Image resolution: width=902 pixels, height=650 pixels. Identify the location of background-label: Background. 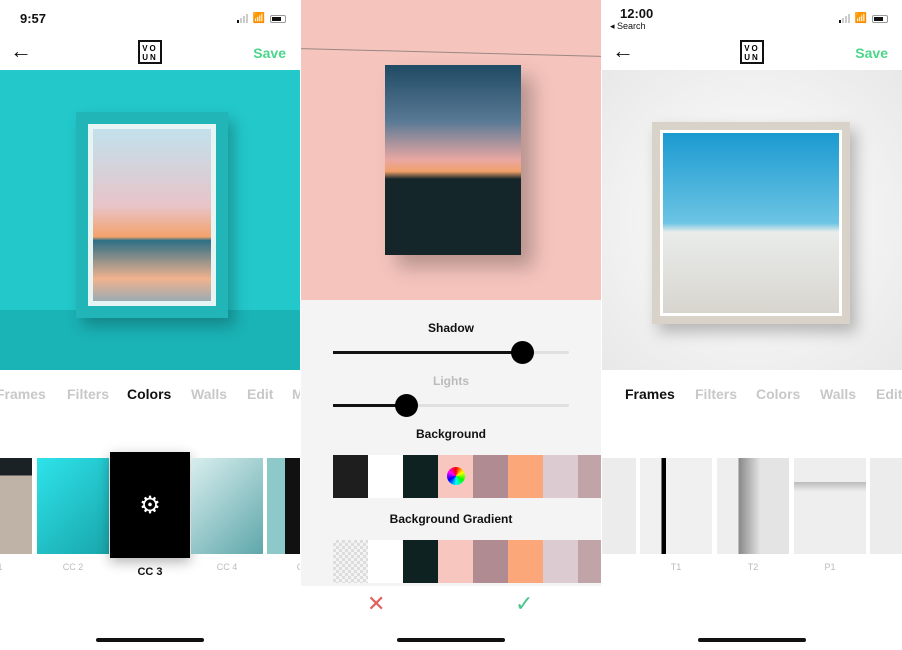
(450, 434).